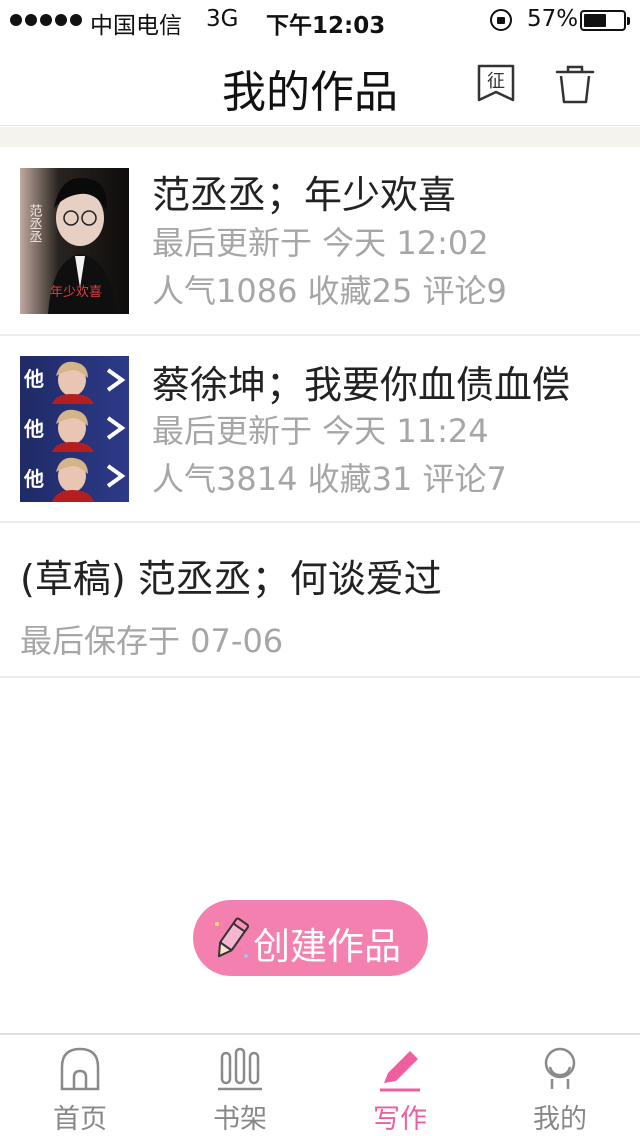 The width and height of the screenshot is (640, 1136). What do you see at coordinates (74, 241) in the screenshot?
I see `work-cover-image: 范丞丞 年少欢喜` at bounding box center [74, 241].